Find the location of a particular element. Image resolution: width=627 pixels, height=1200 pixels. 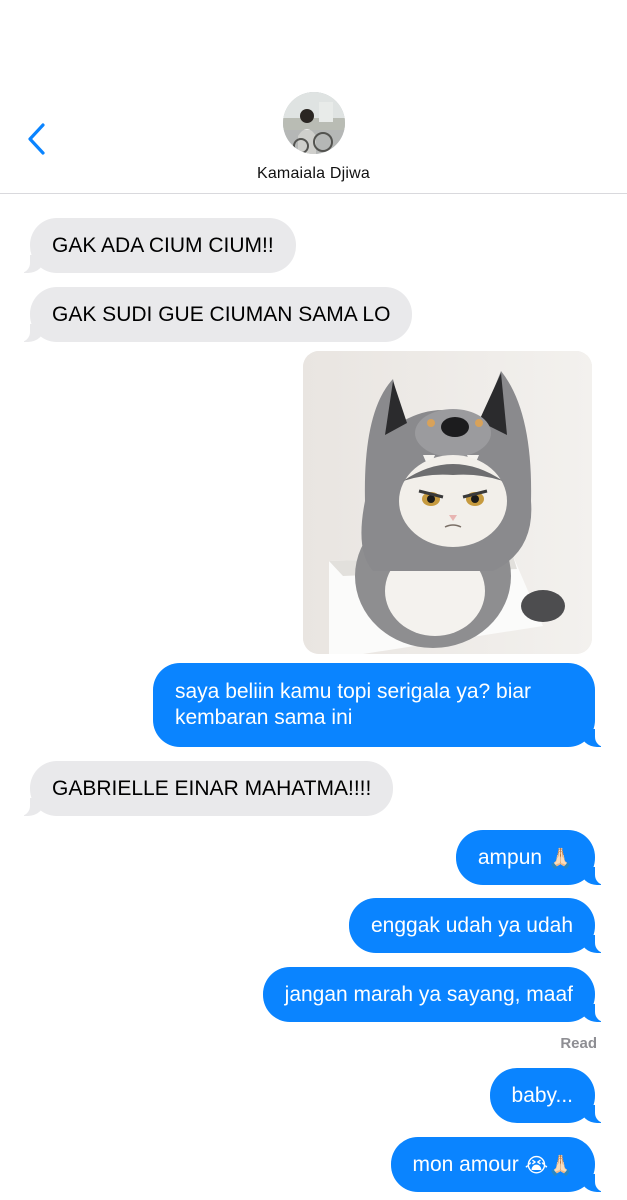

cat-in-wolf-hat-photo is located at coordinates (447, 502).